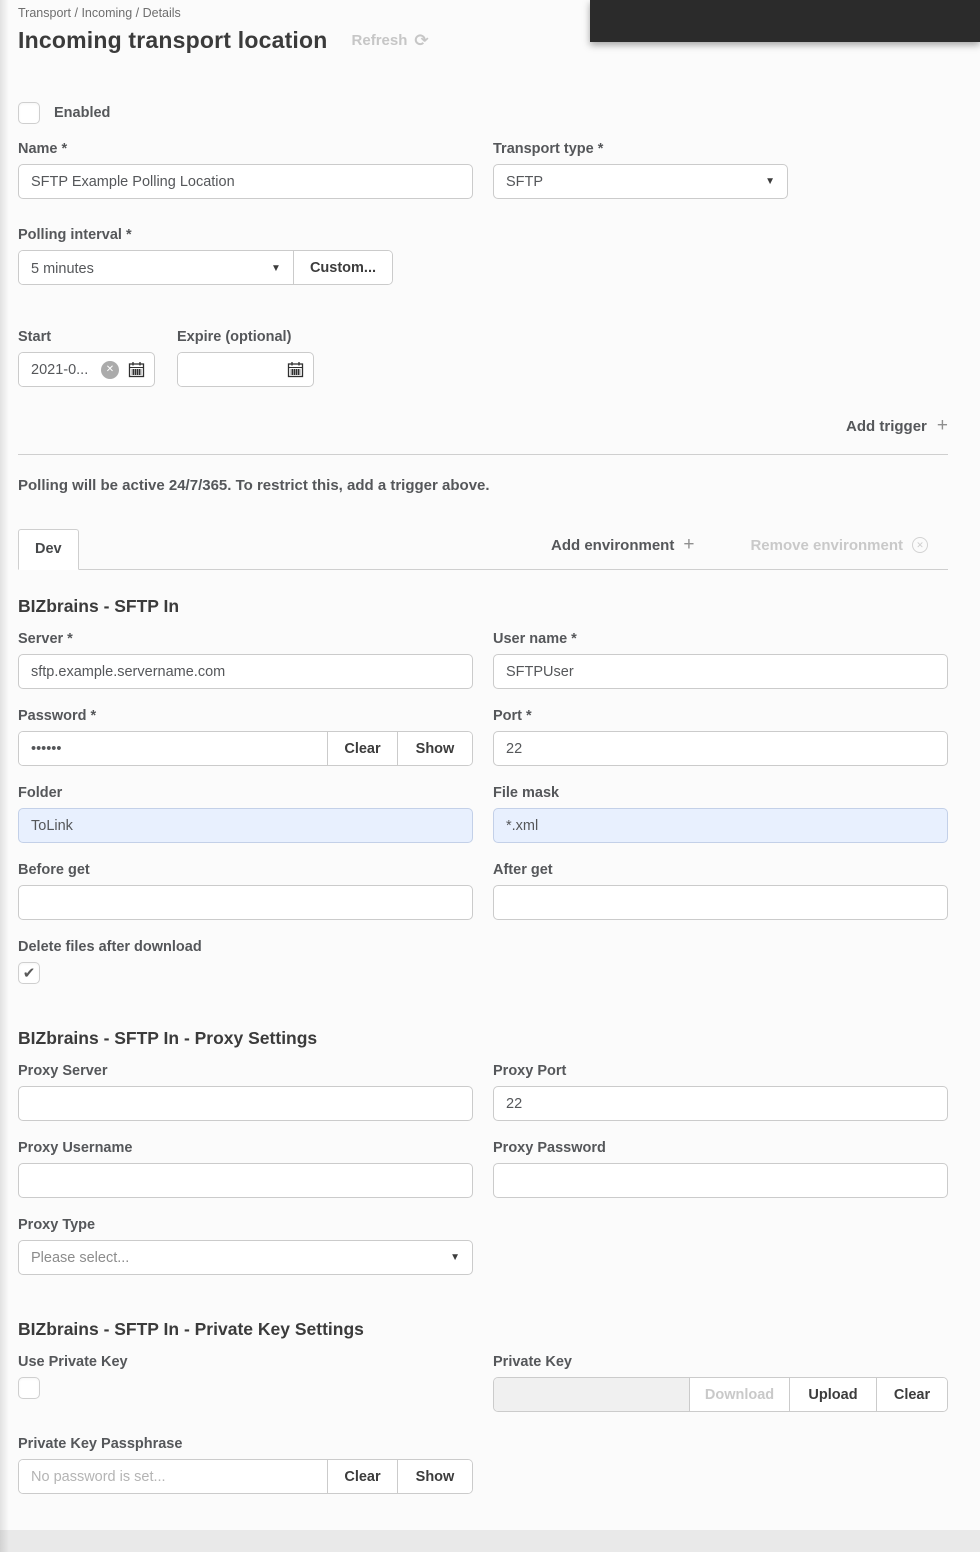  What do you see at coordinates (548, 149) in the screenshot?
I see `transport-type-label: Transport type *` at bounding box center [548, 149].